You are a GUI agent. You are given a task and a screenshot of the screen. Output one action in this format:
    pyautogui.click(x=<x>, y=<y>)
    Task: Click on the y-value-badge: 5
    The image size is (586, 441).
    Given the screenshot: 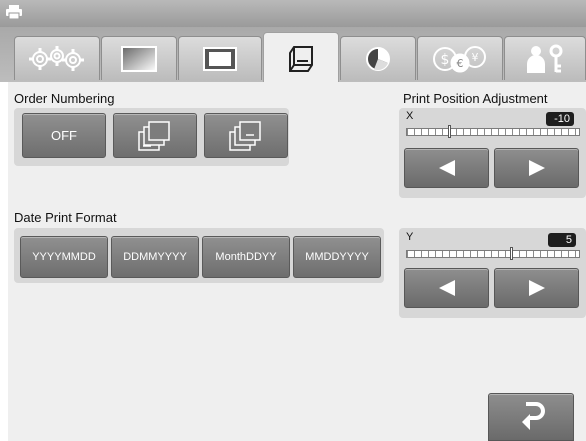 What is the action you would take?
    pyautogui.click(x=562, y=240)
    